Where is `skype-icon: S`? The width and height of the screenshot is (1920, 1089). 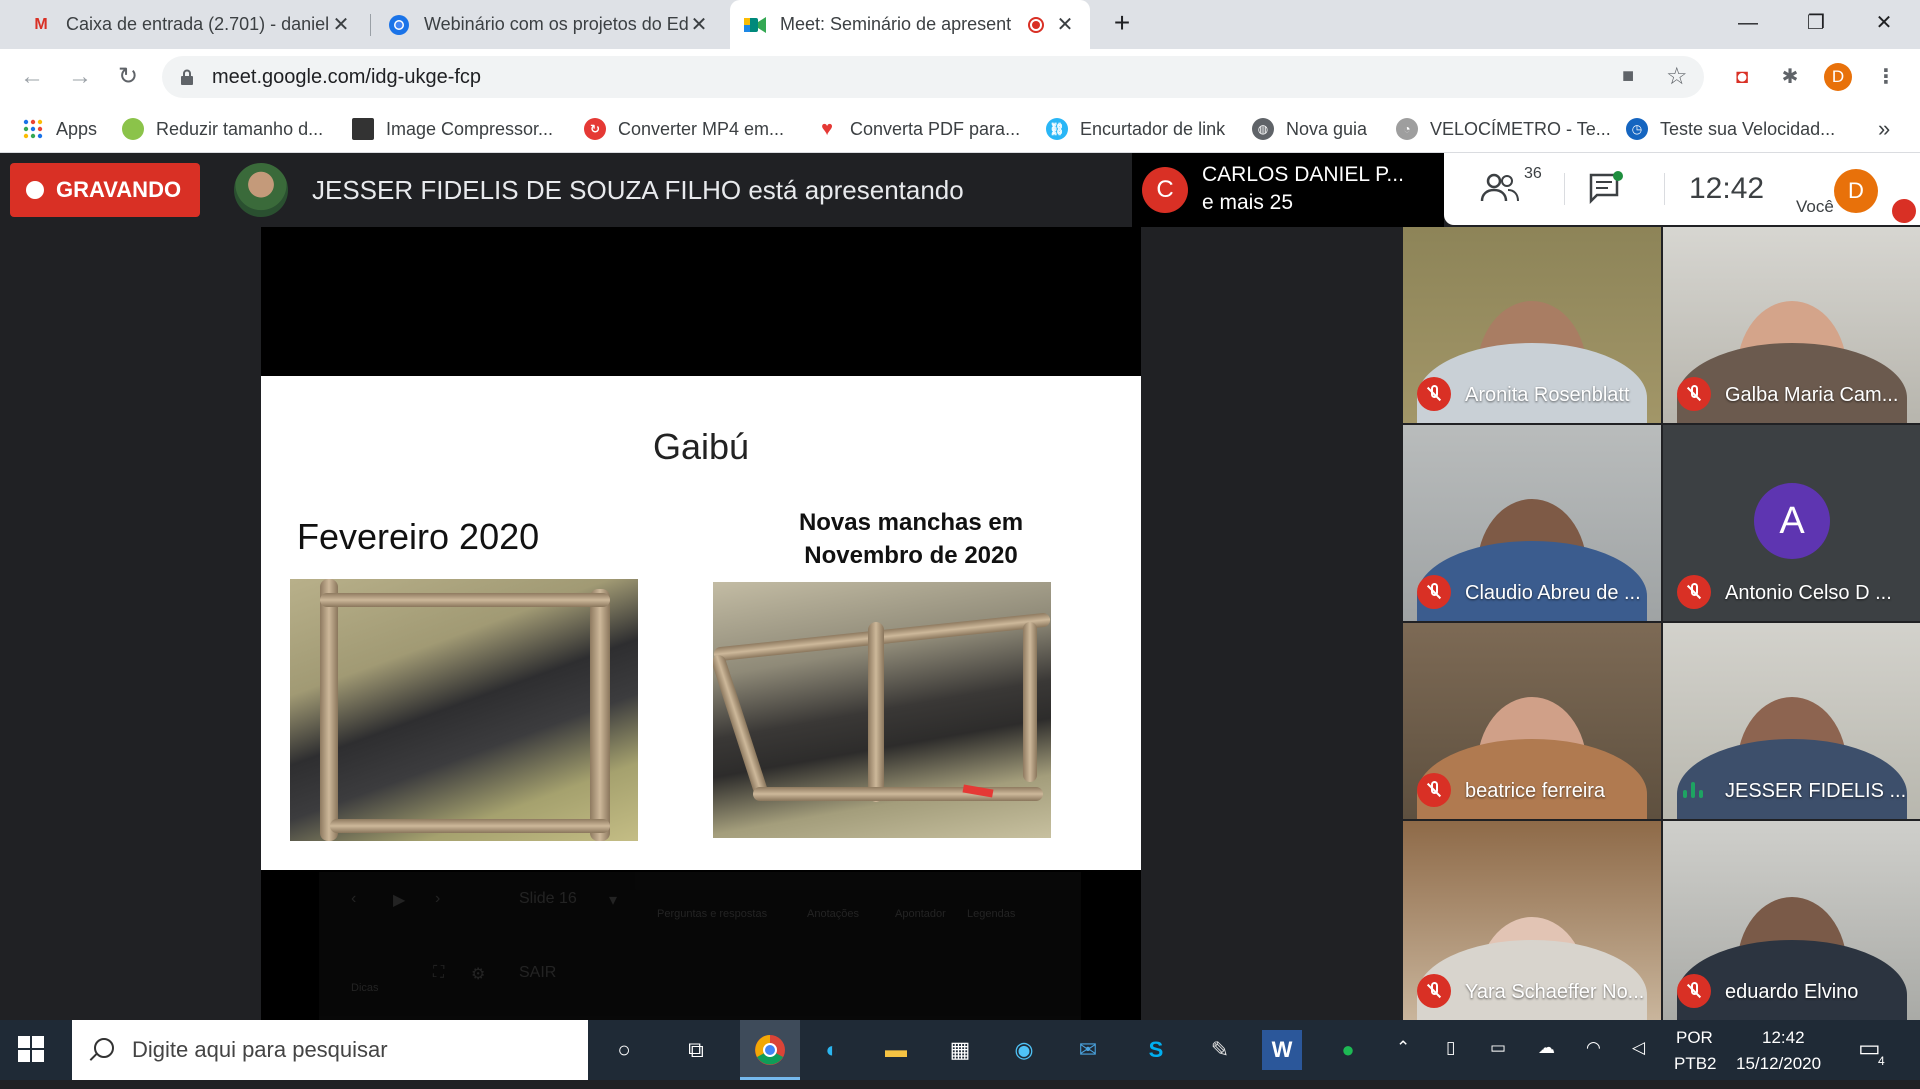
skype-icon: S is located at coordinates (1156, 1050).